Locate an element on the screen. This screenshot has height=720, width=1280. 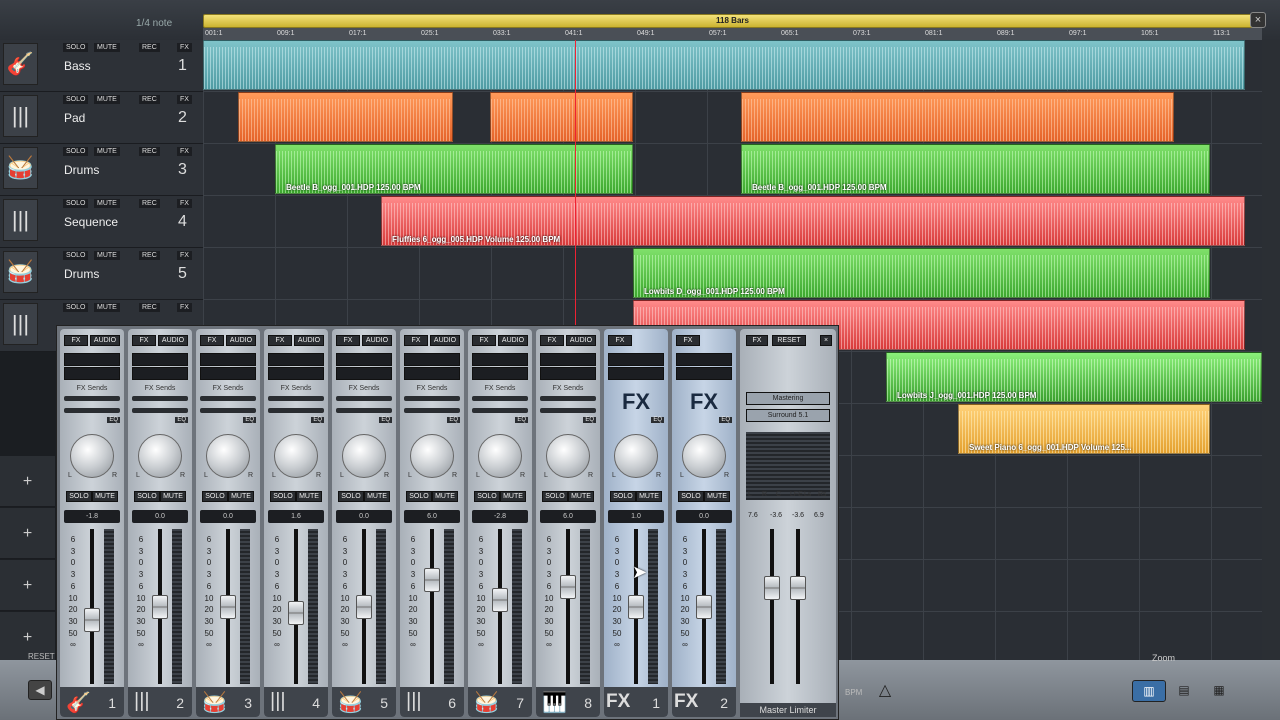
reset-label: RESET is located at coordinates (41, 656).